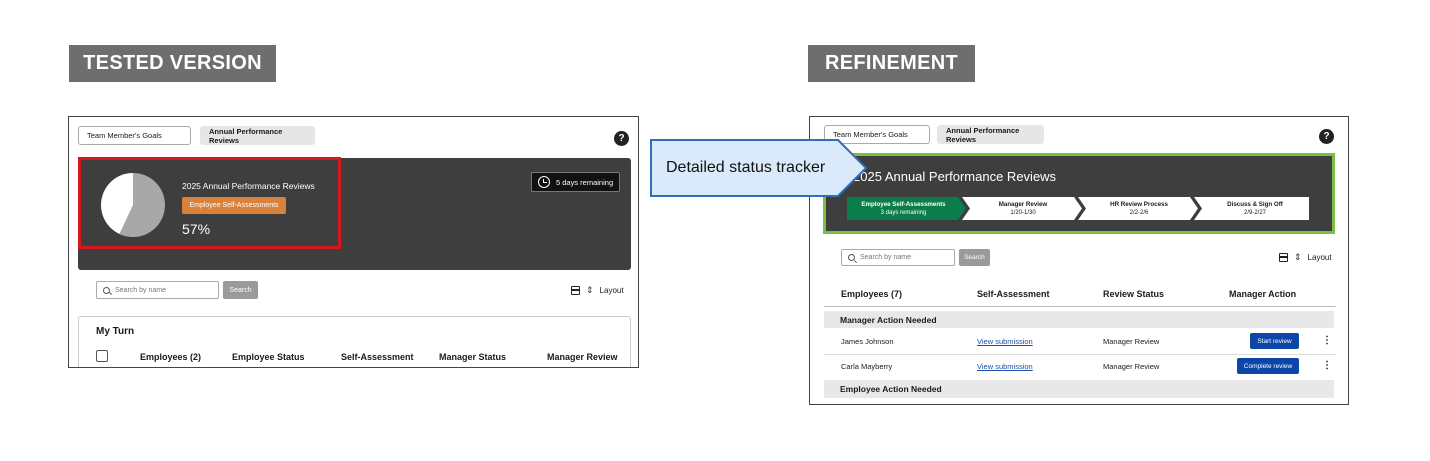 The width and height of the screenshot is (1430, 461). What do you see at coordinates (170, 357) in the screenshot?
I see `col-employees: Employees (2)` at bounding box center [170, 357].